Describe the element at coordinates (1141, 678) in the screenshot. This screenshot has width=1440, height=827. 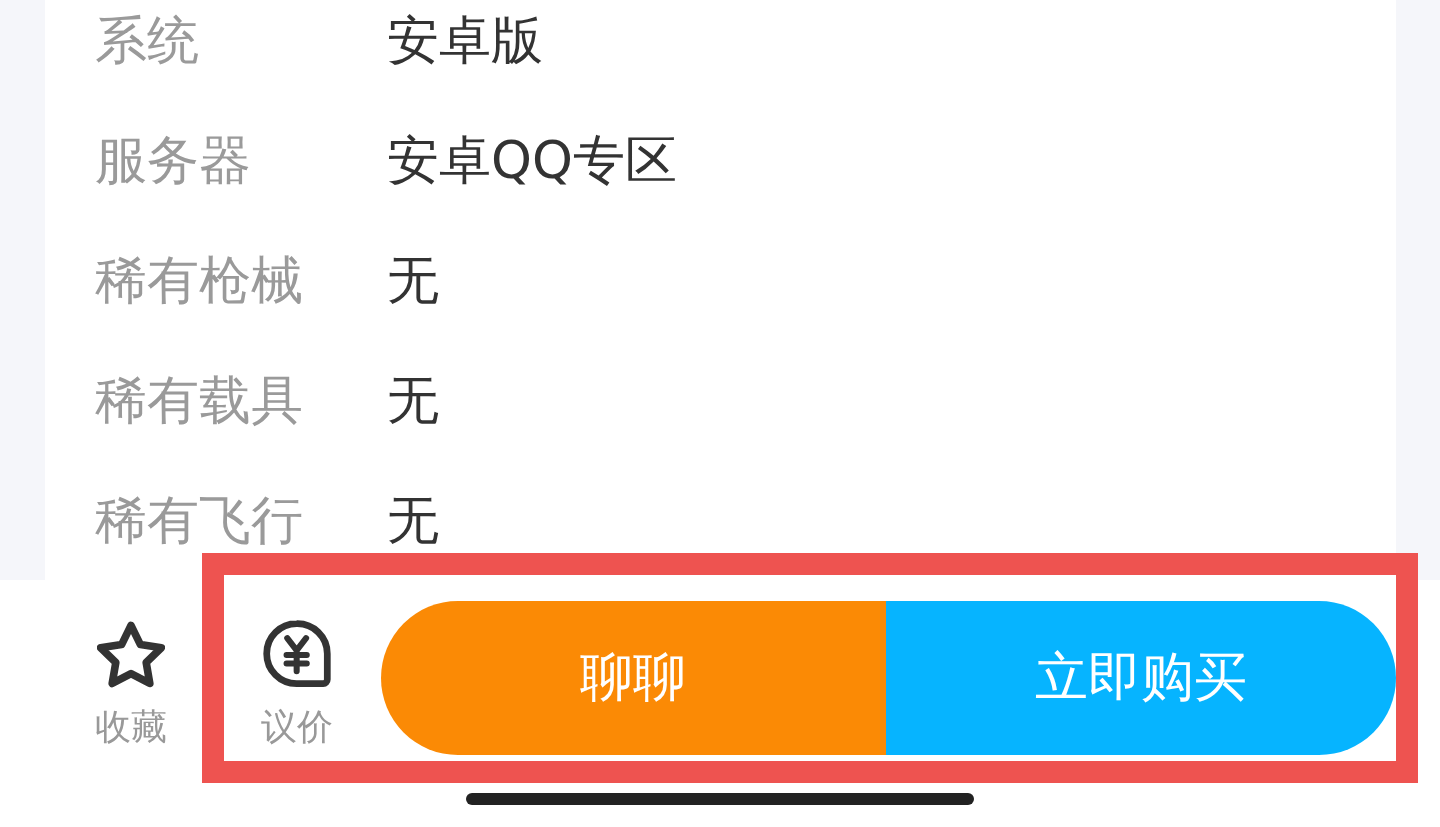
I see `buy-button: 立即购买` at that location.